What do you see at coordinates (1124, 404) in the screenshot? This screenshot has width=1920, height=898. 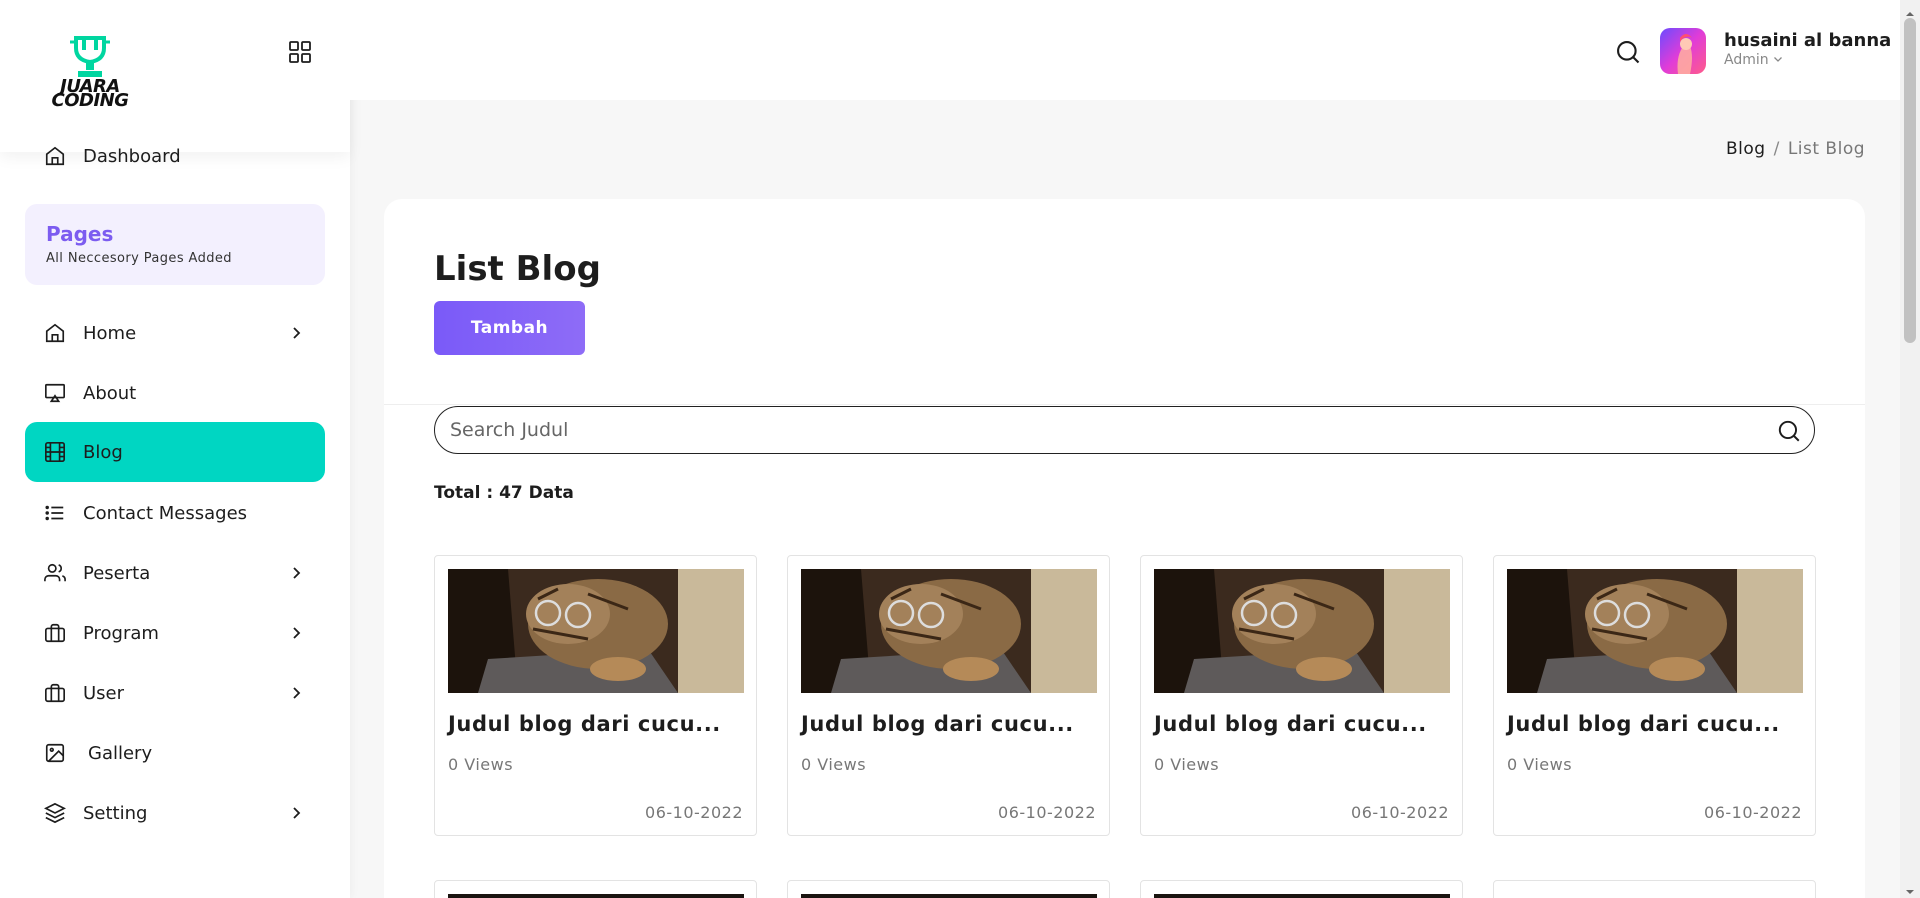 I see `divider` at bounding box center [1124, 404].